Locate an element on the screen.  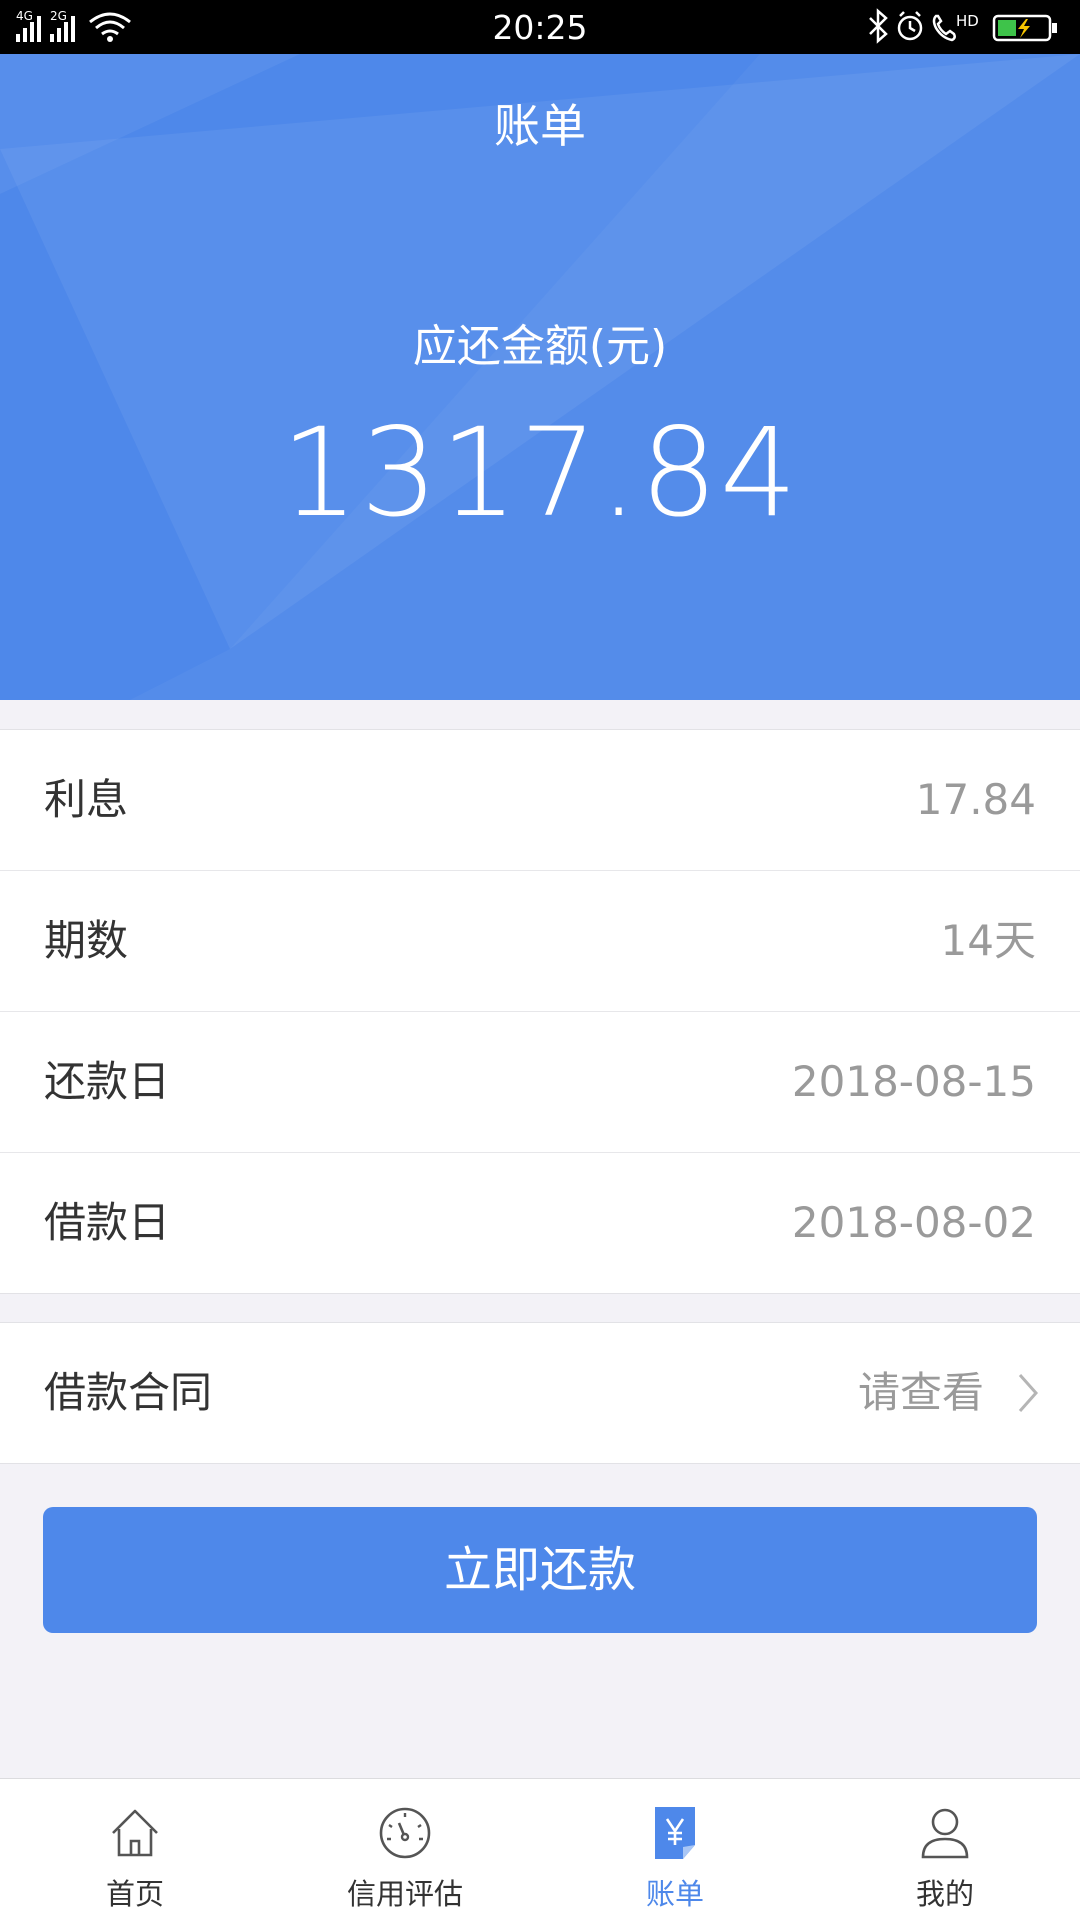
tab-label: 首页 is located at coordinates (134, 1894).